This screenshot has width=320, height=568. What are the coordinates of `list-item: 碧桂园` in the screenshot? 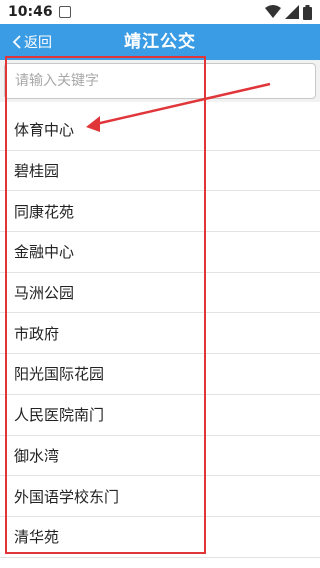 It's located at (160, 171).